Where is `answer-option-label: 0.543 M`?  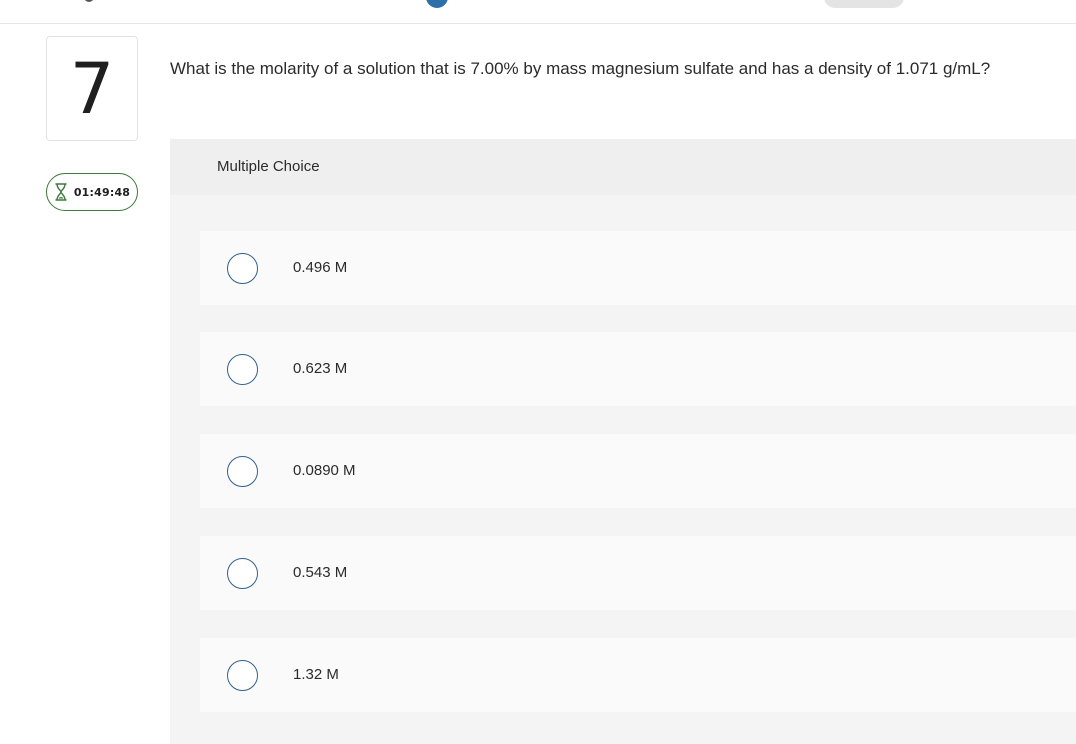 answer-option-label: 0.543 M is located at coordinates (320, 572).